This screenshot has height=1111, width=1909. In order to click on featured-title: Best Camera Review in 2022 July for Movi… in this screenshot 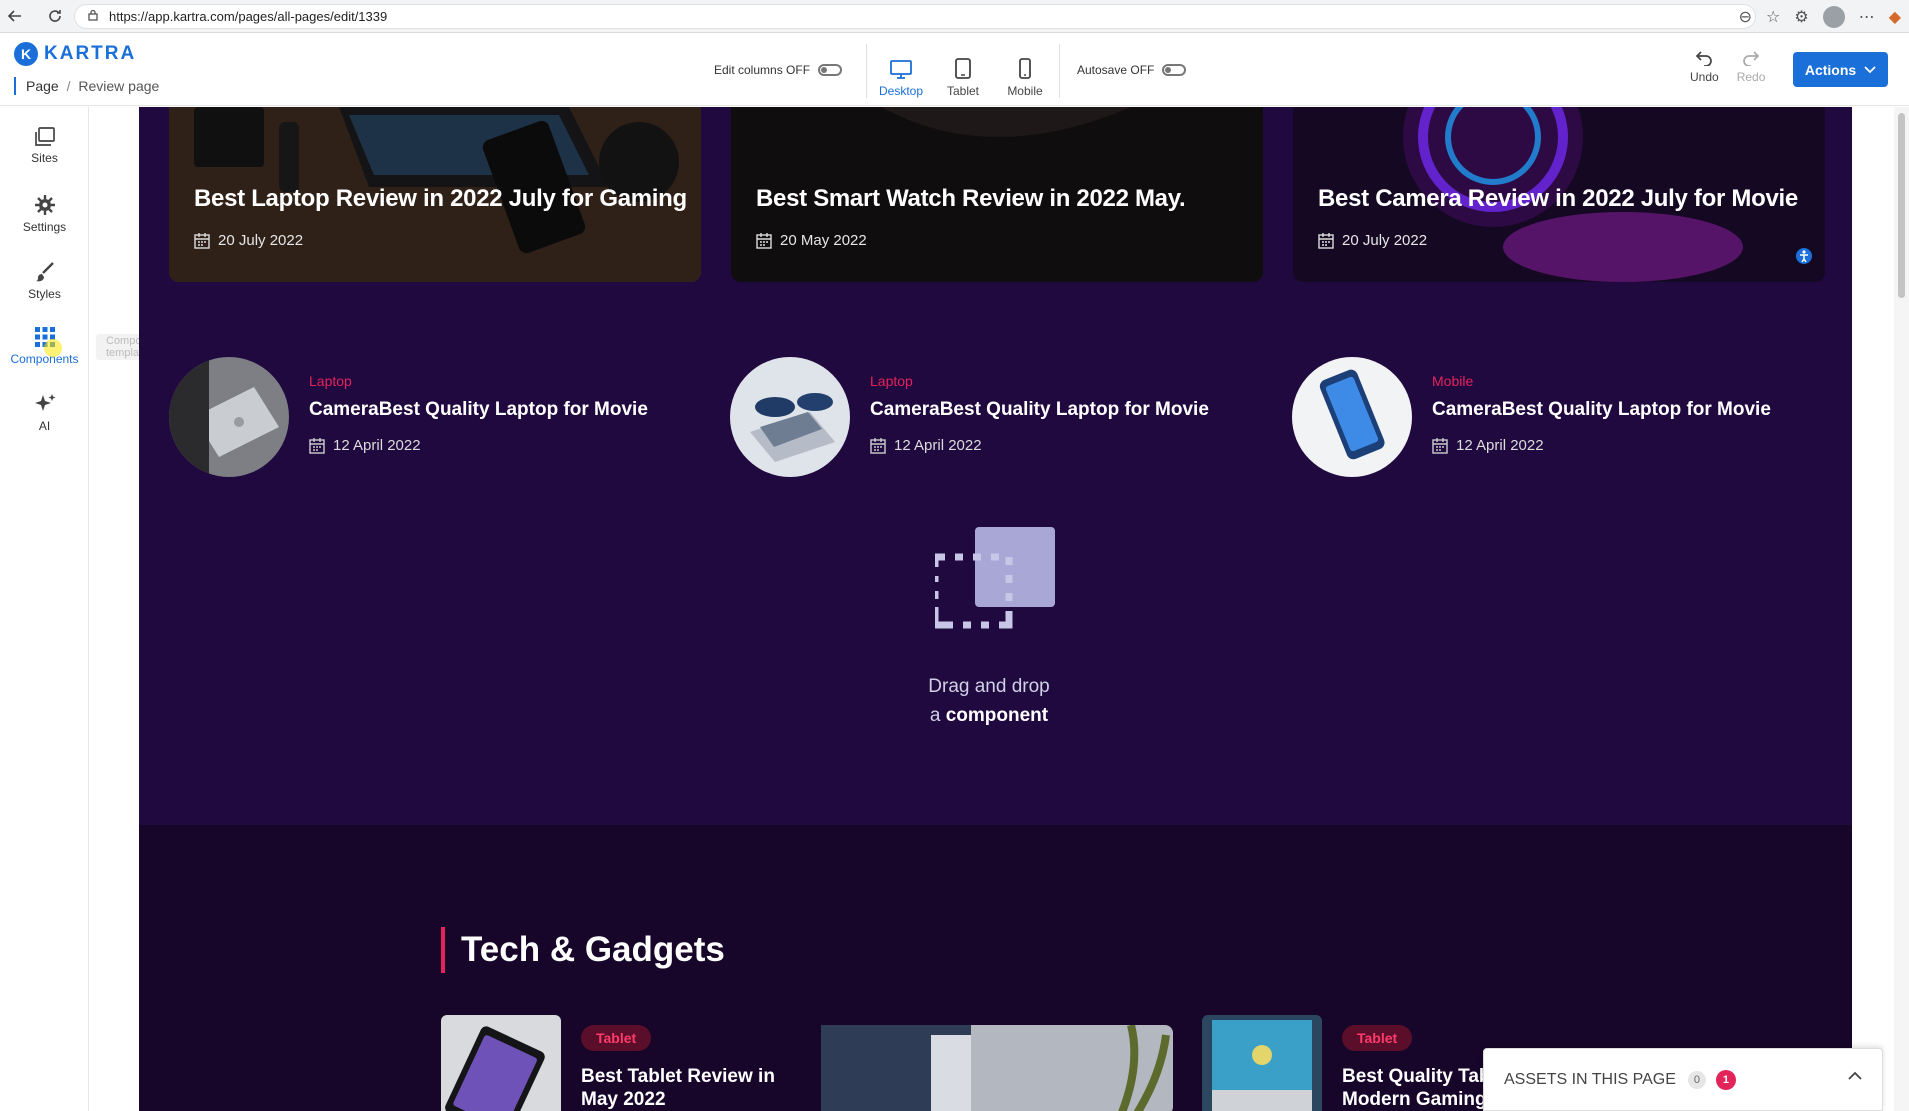, I will do `click(1558, 199)`.